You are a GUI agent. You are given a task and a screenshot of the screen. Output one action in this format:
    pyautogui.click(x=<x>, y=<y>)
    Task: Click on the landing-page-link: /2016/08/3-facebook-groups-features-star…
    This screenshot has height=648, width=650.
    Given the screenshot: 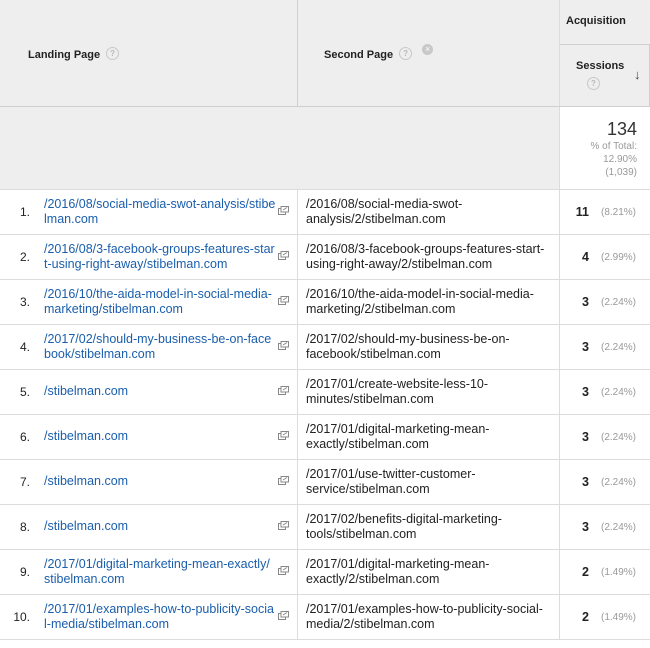 What is the action you would take?
    pyautogui.click(x=160, y=257)
    